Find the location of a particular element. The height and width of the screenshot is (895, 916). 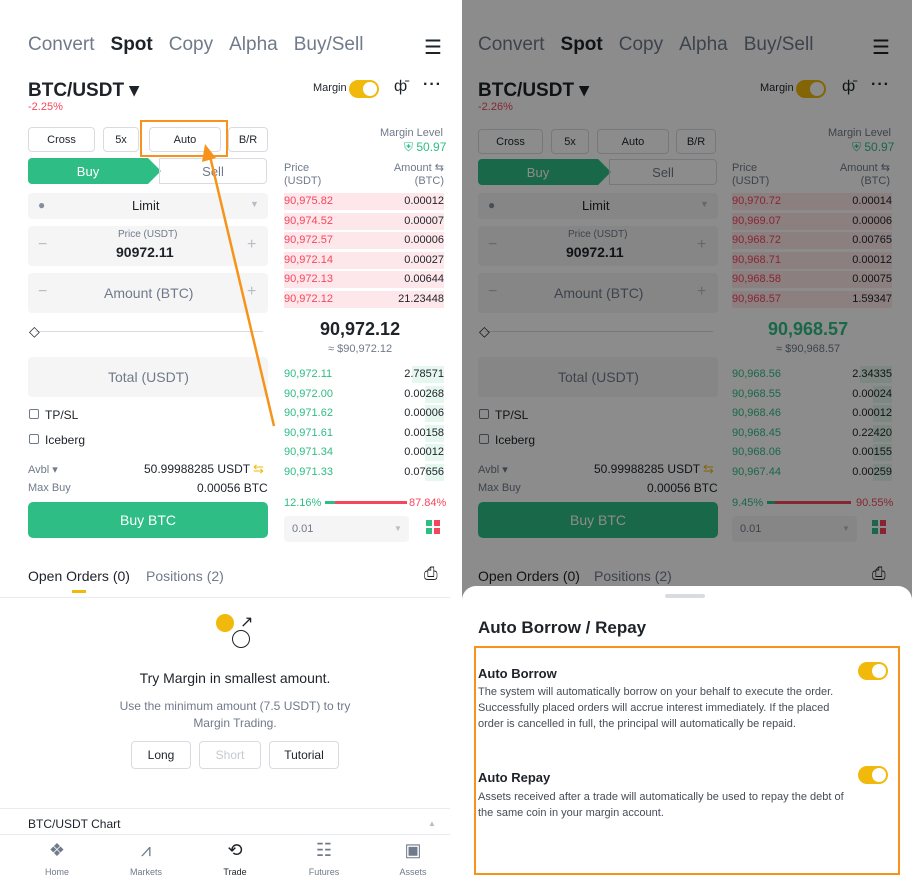

sheet-title: Auto Borrow / Repay is located at coordinates (562, 627).